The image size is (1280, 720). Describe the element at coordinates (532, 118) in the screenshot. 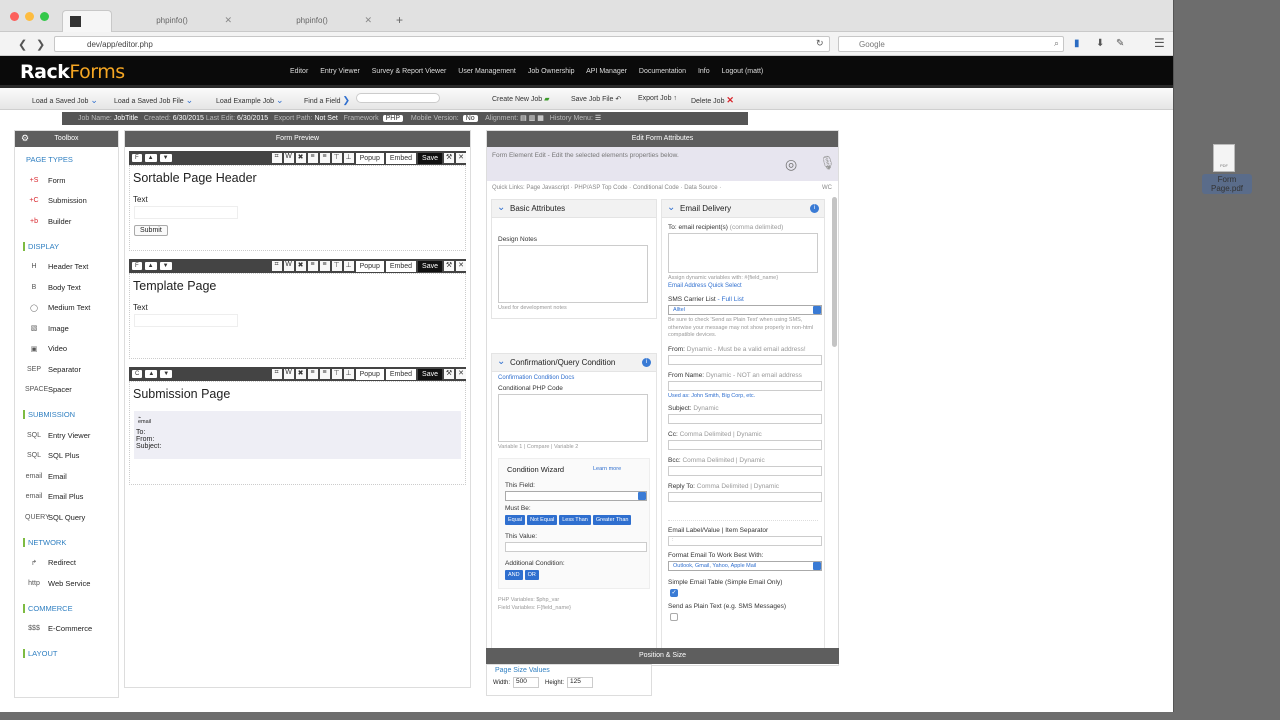

I see `alignment-icons: ▤ ▥ ▦` at that location.